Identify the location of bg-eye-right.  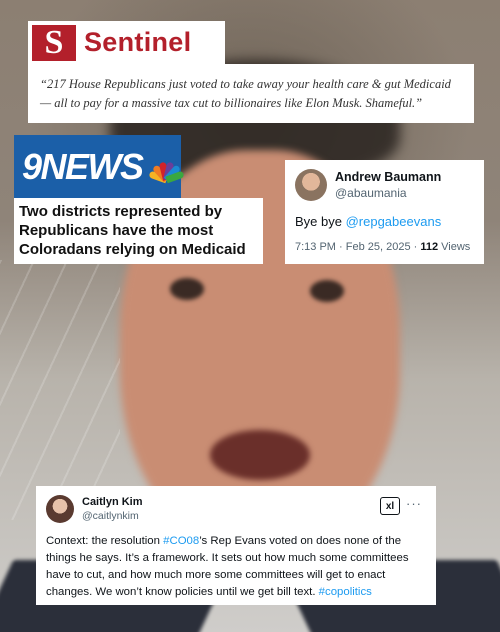
(327, 291).